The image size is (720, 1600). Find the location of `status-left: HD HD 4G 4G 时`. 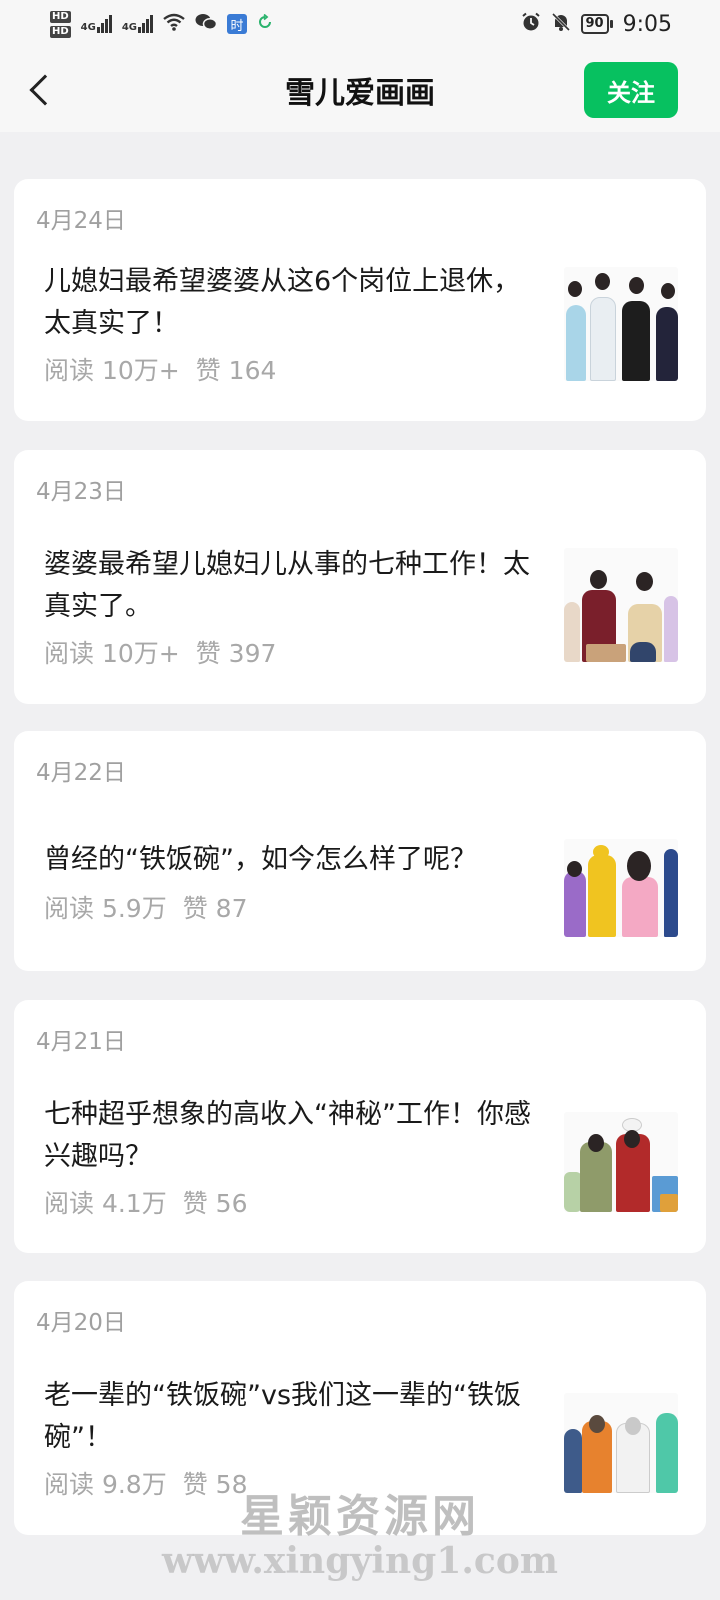

status-left: HD HD 4G 4G 时 is located at coordinates (161, 24).